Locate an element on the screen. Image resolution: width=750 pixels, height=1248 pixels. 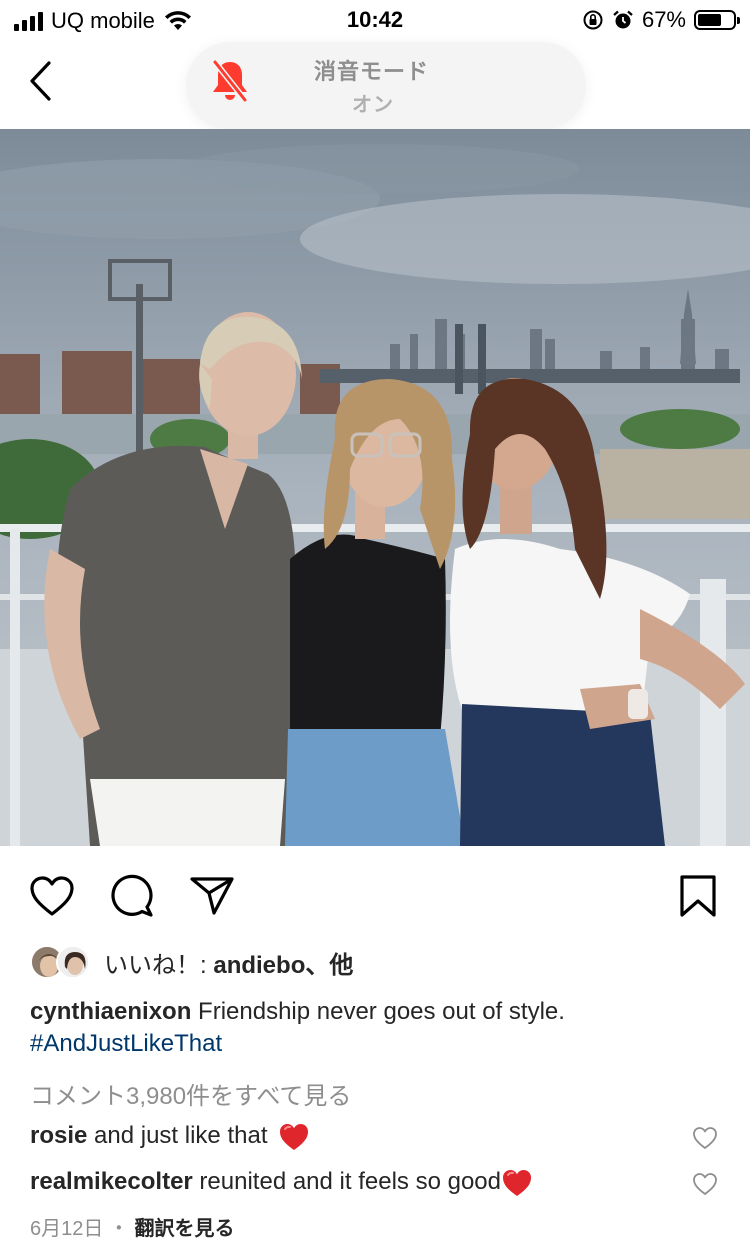
comment-username: rosie is located at coordinates (58, 1135).